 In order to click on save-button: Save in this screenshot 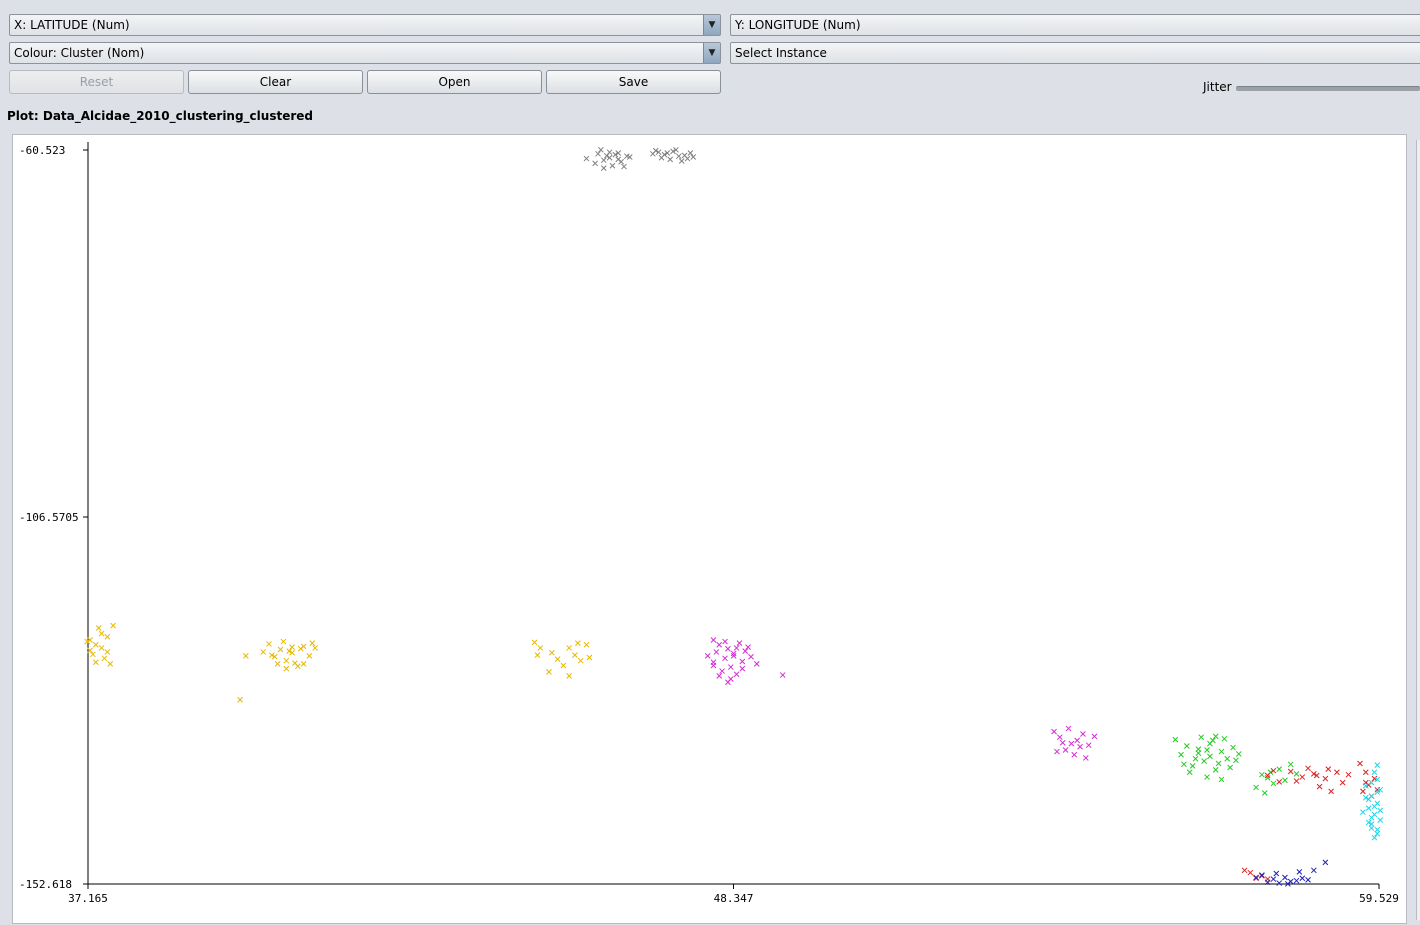, I will do `click(633, 82)`.